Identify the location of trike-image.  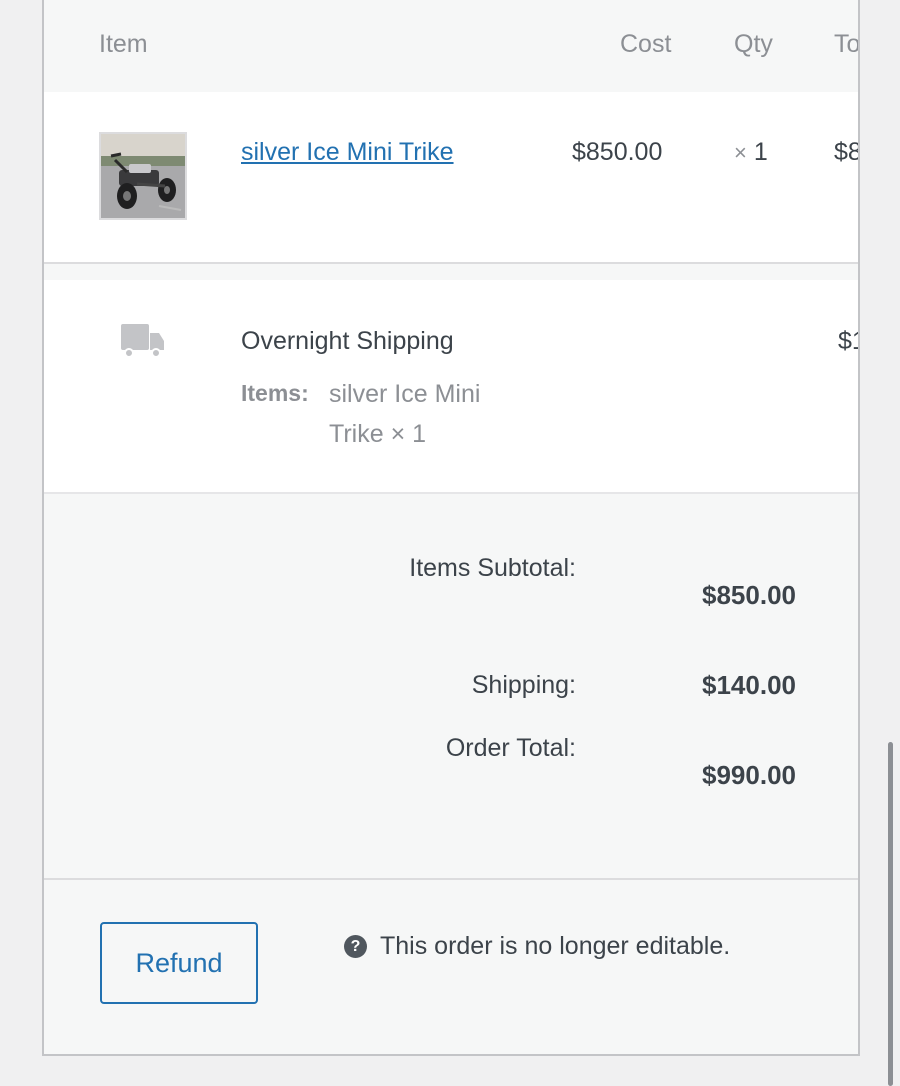
(143, 176).